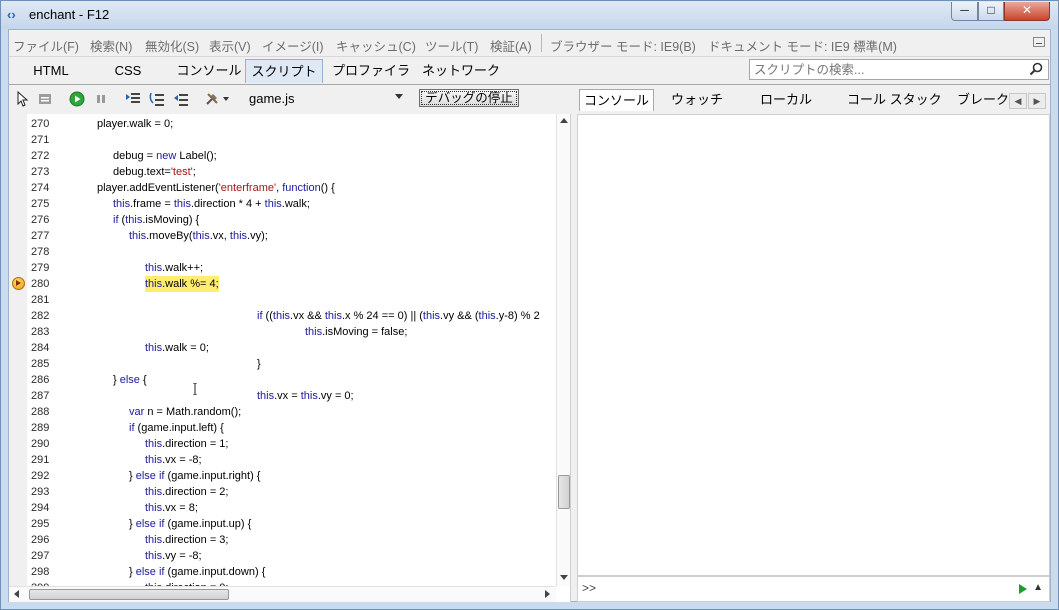  Describe the element at coordinates (174, 268) in the screenshot. I see `code-line: this.walk++;` at that location.